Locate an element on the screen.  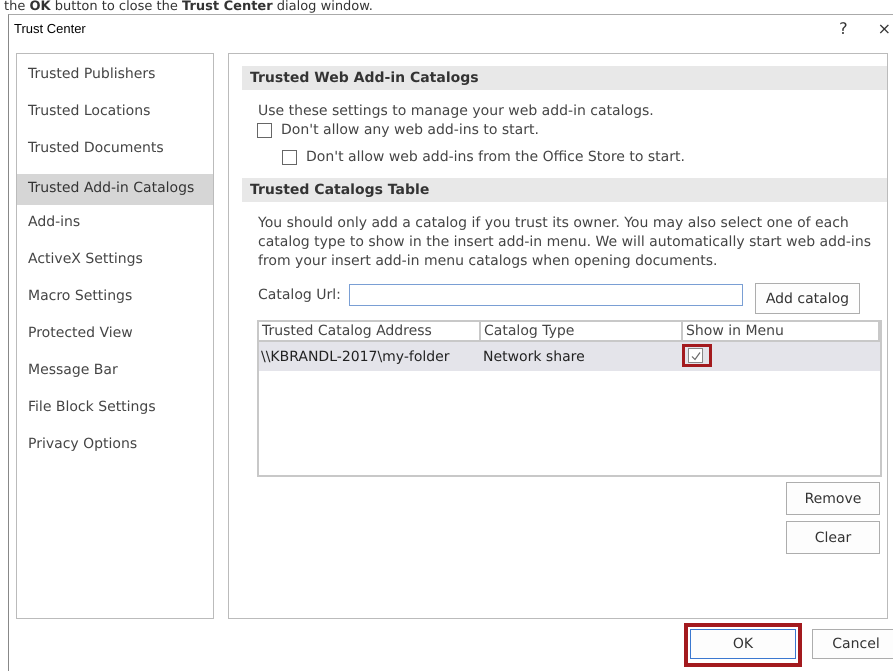
description-text: You should only add a catalog if you trust its owner. You may also select one of each catalog type to show in the insert add-in menu. We will automatically start web add-ins from your insert add-in menu catalogs when opening documents. is located at coordinates (564, 242).